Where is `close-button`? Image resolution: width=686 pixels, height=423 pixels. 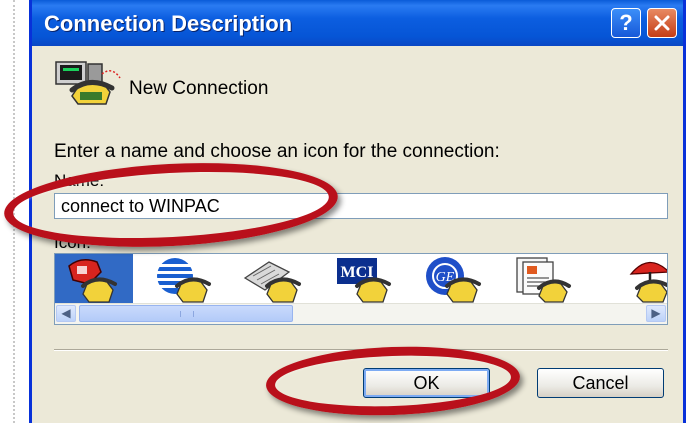
close-button is located at coordinates (662, 23).